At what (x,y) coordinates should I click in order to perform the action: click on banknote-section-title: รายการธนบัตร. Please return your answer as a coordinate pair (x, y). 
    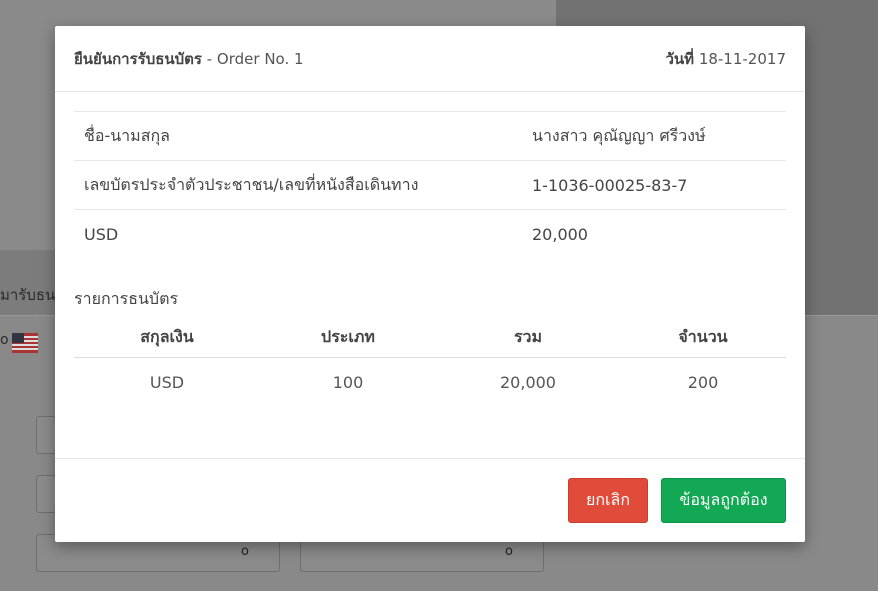
    Looking at the image, I should click on (126, 298).